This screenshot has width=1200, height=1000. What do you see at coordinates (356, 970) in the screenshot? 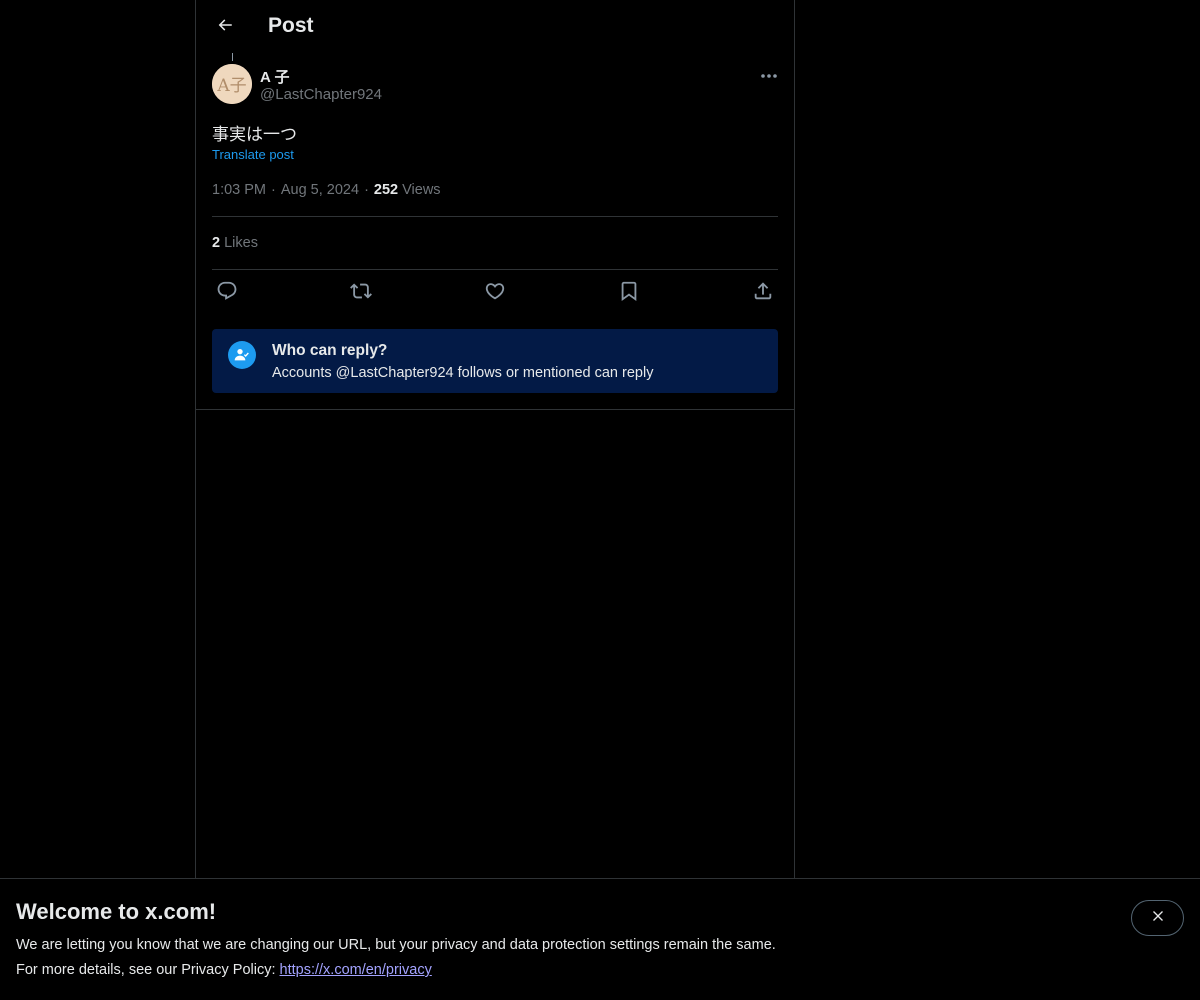
I see `privacy-policy-link: https://x.com/en/privacy` at bounding box center [356, 970].